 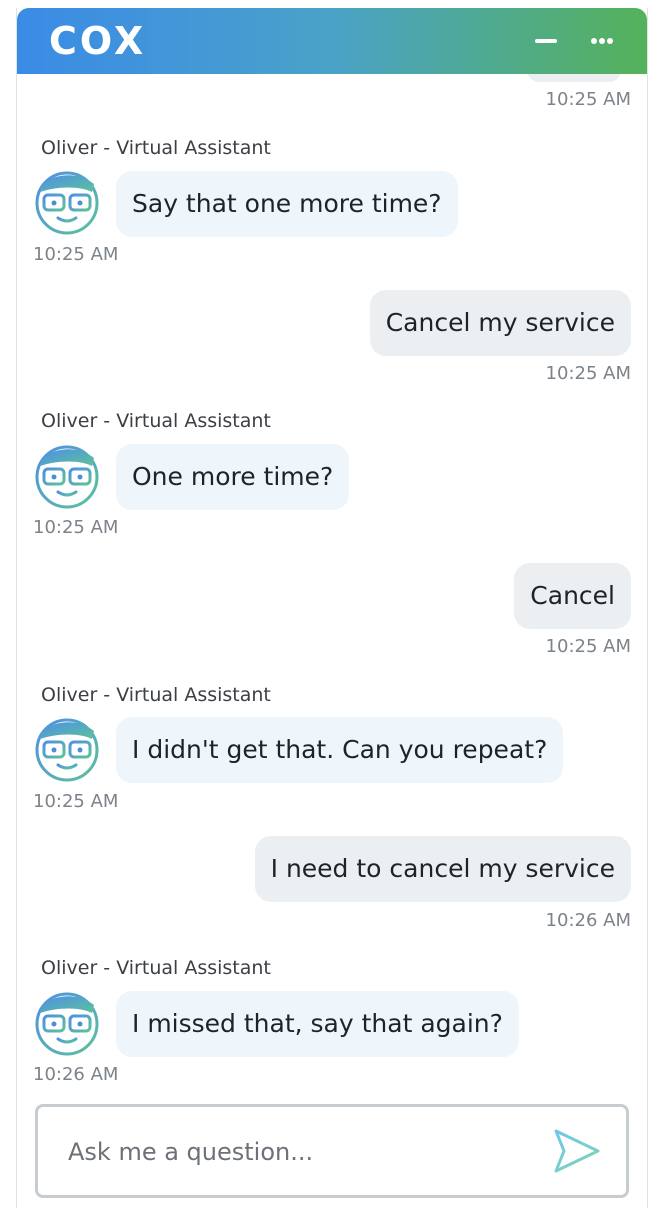 I want to click on send-arrow-icon, so click(x=577, y=1151).